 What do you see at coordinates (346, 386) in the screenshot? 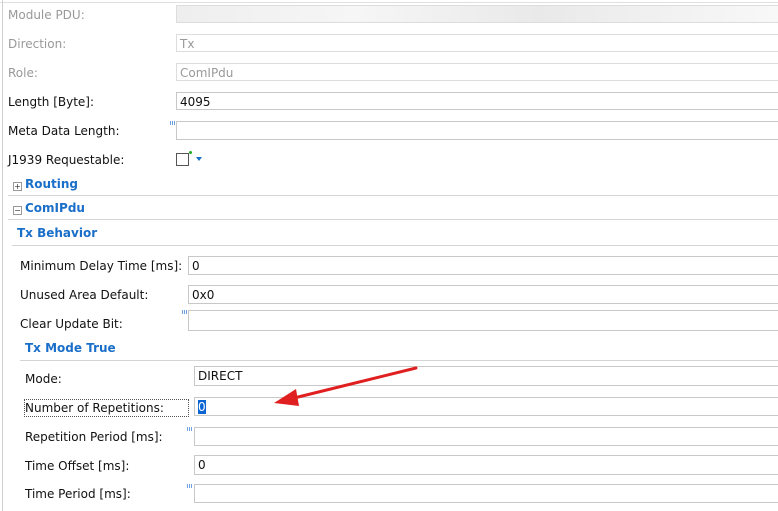
I see `annotation-arrow-icon` at bounding box center [346, 386].